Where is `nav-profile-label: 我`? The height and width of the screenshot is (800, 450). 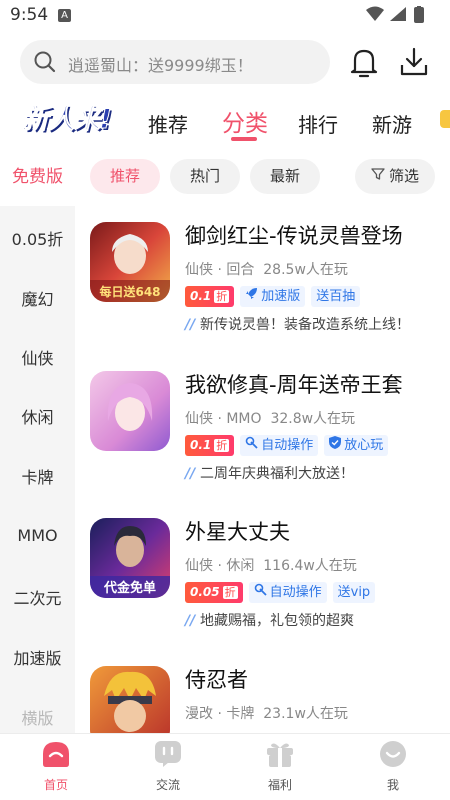
nav-profile-label: 我 is located at coordinates (392, 785).